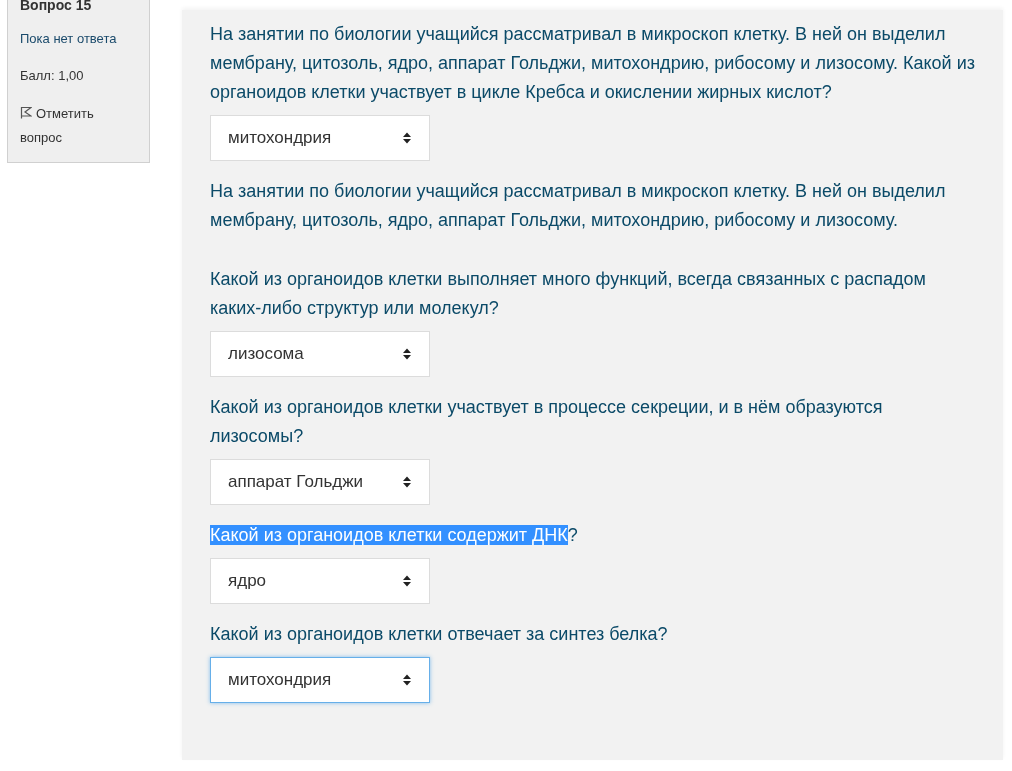 This screenshot has height=771, width=1012. I want to click on flag-question-link: Отметить вопрос, so click(78, 126).